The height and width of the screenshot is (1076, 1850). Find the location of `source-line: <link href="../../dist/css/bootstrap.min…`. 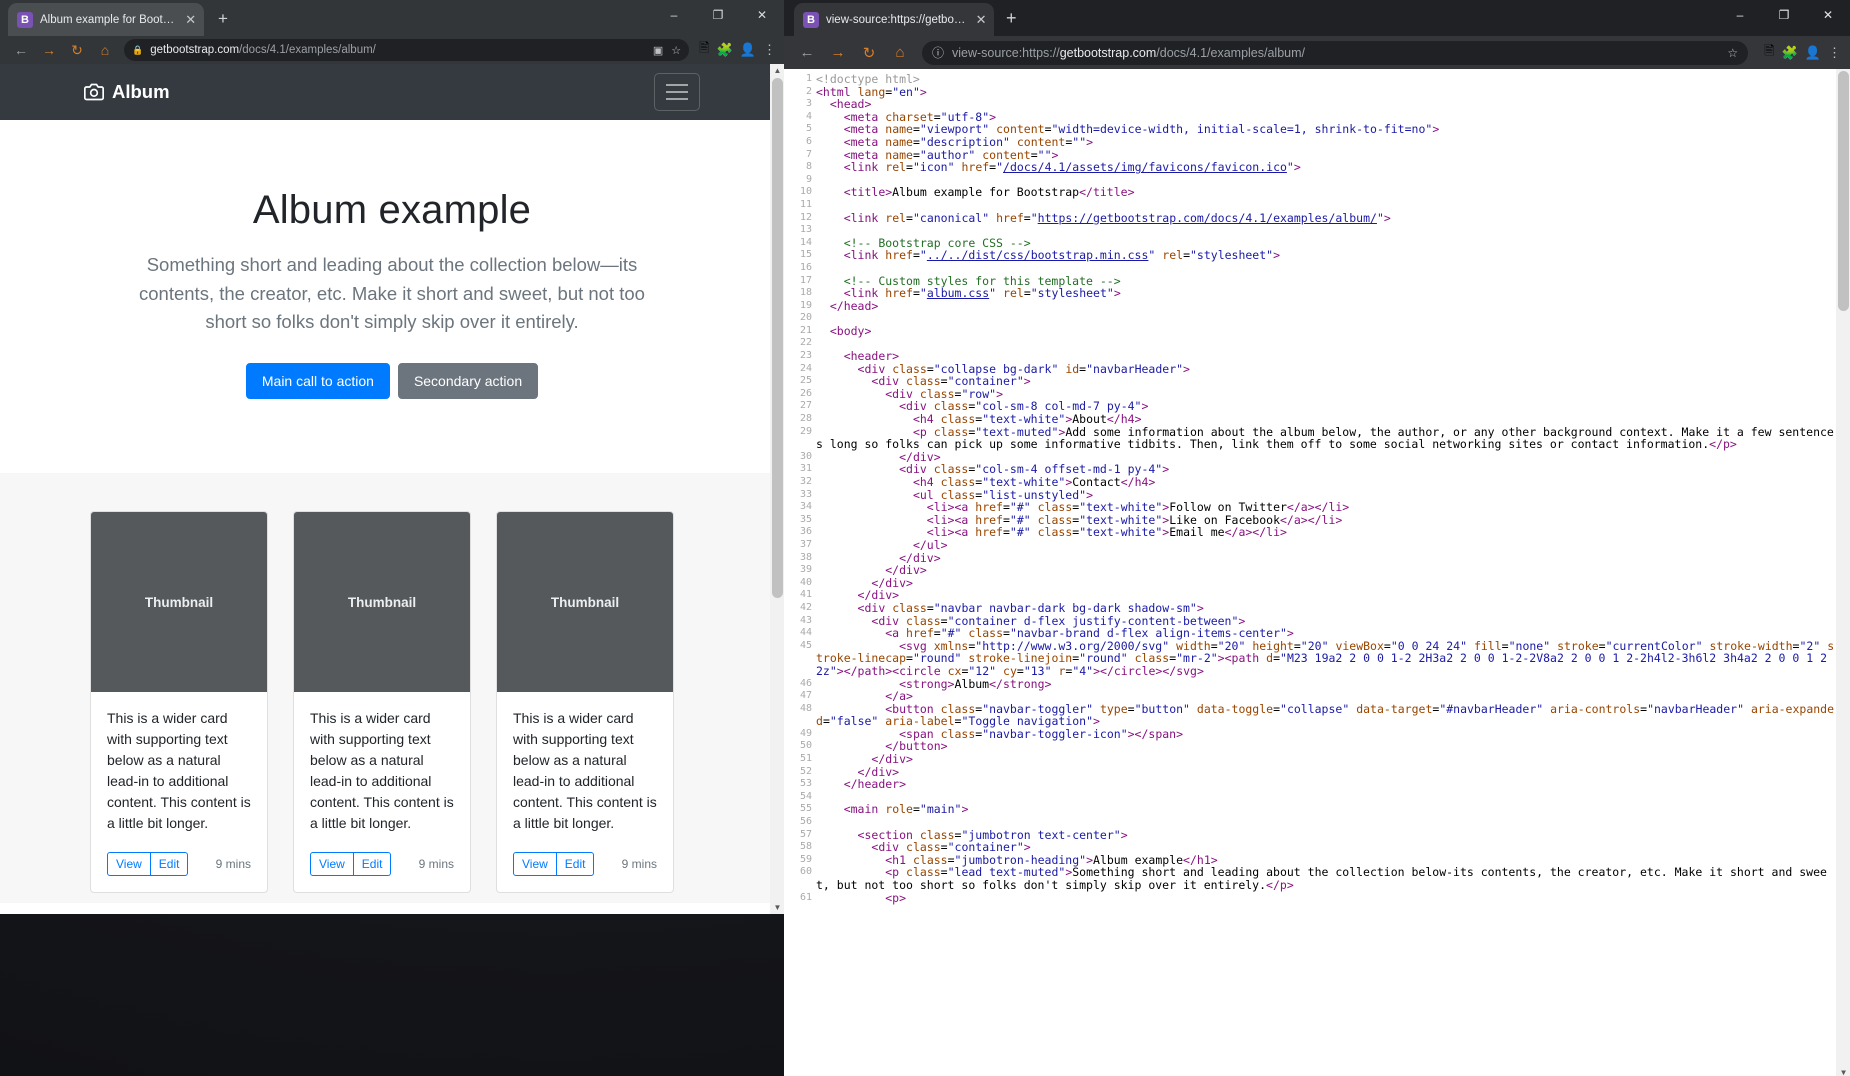

source-line: <link href="../../dist/css/bootstrap.min… is located at coordinates (1062, 255).